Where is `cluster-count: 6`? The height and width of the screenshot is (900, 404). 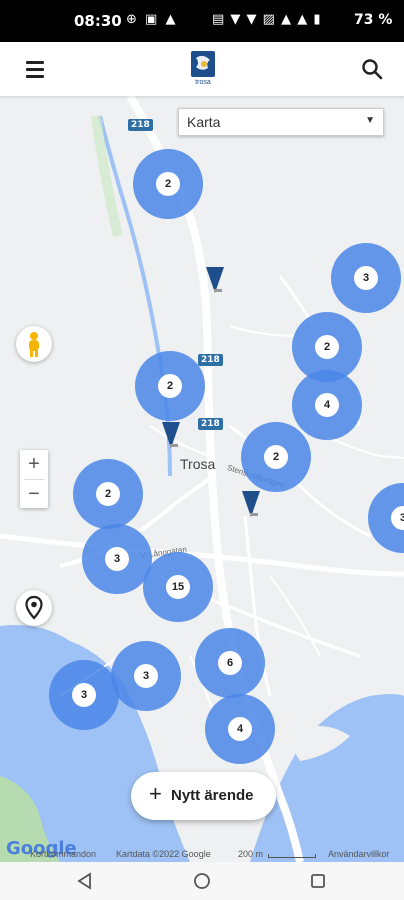 cluster-count: 6 is located at coordinates (230, 663).